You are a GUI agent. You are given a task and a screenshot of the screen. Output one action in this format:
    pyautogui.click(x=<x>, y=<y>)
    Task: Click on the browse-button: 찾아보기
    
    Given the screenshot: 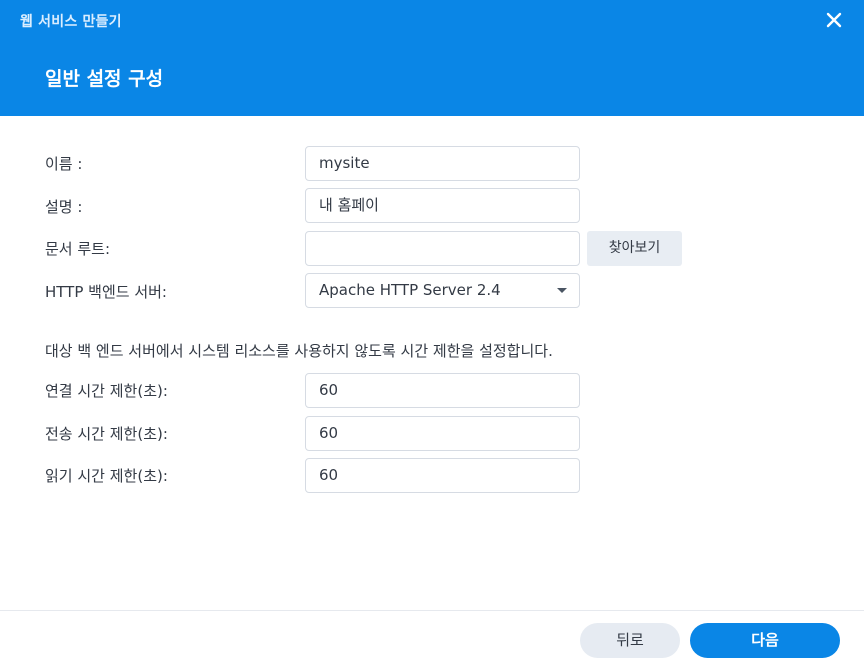 What is the action you would take?
    pyautogui.click(x=634, y=248)
    